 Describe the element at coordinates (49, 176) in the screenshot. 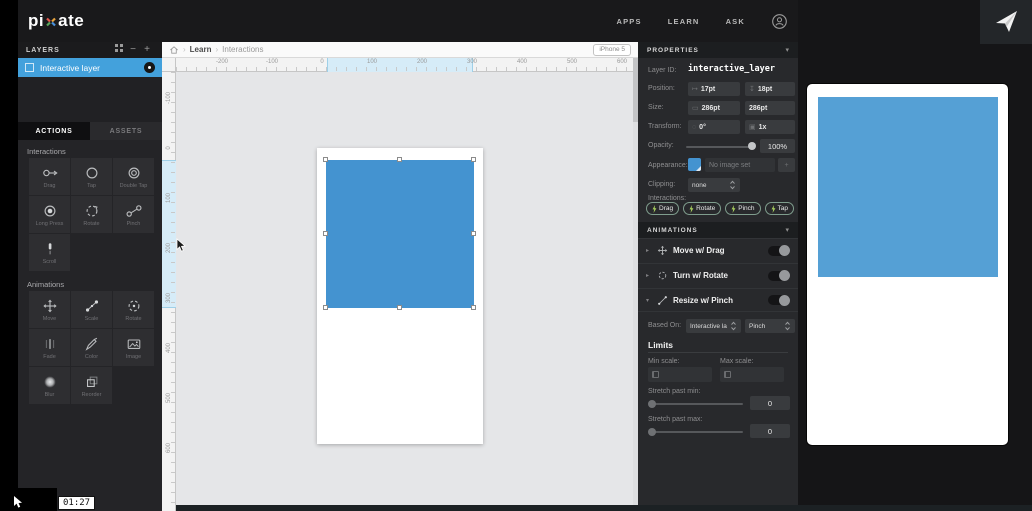

I see `action-tile-drag: Drag` at that location.